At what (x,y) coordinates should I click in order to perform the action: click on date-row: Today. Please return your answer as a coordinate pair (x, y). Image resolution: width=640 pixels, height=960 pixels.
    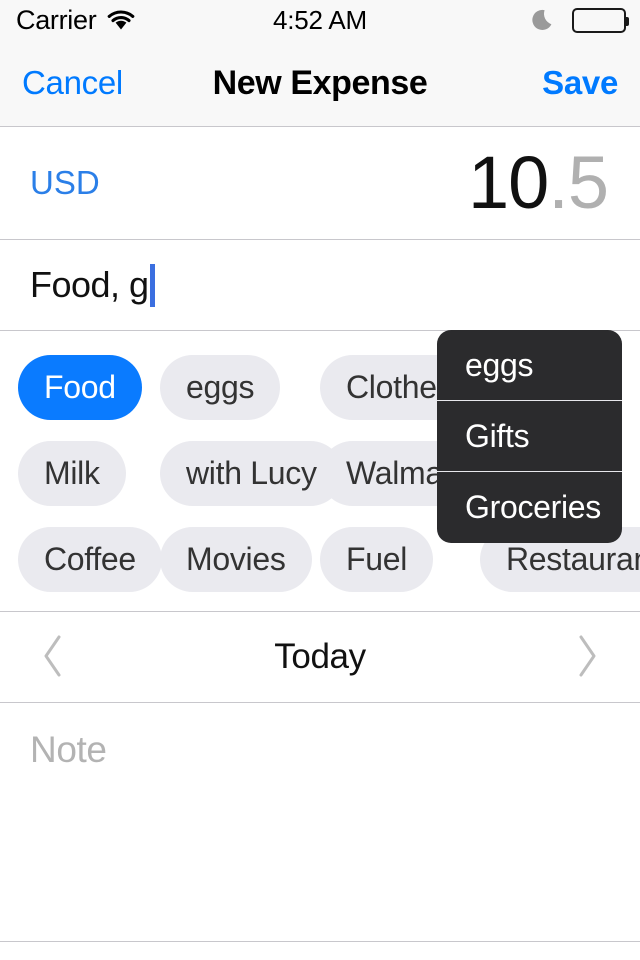
    Looking at the image, I should click on (320, 657).